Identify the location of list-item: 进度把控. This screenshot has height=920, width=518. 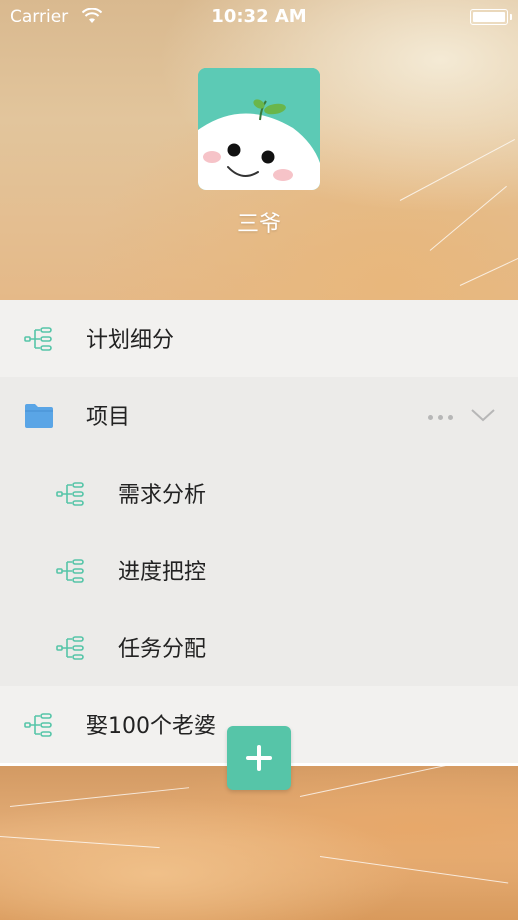
(259, 570).